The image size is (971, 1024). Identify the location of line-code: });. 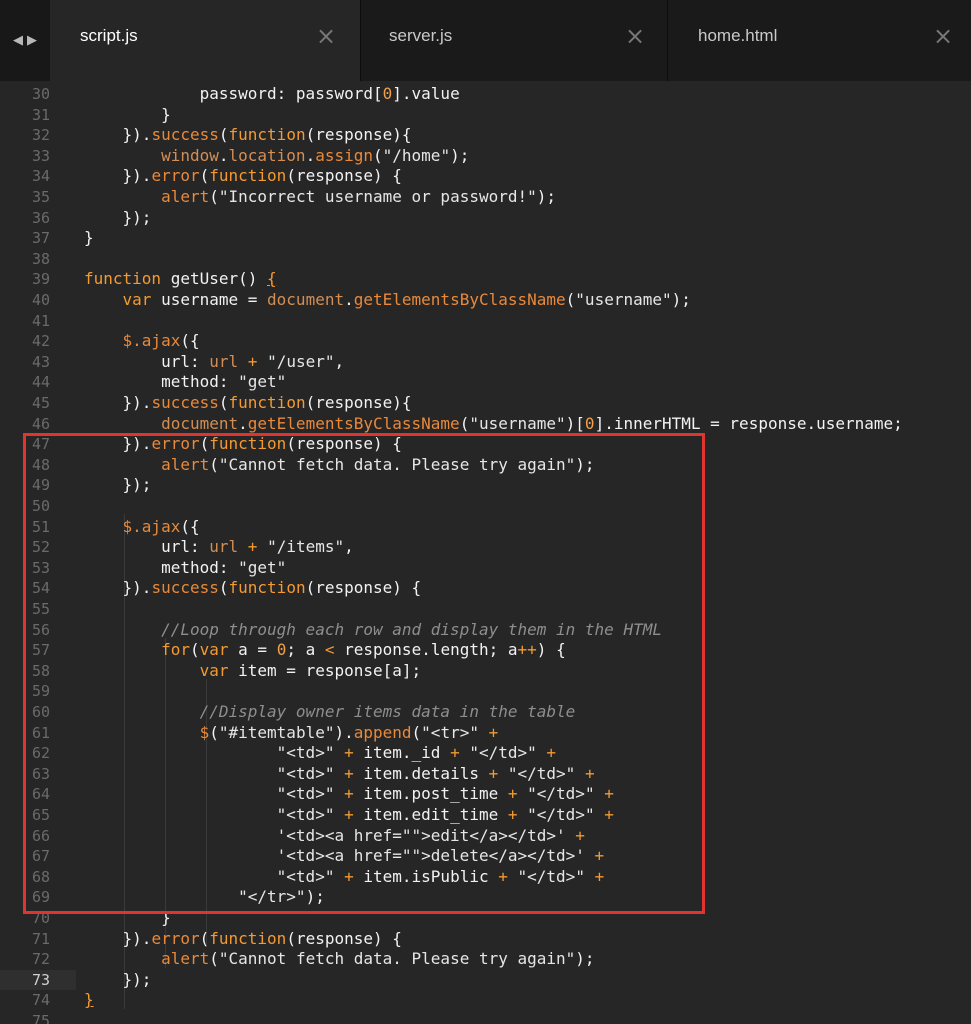
(118, 485).